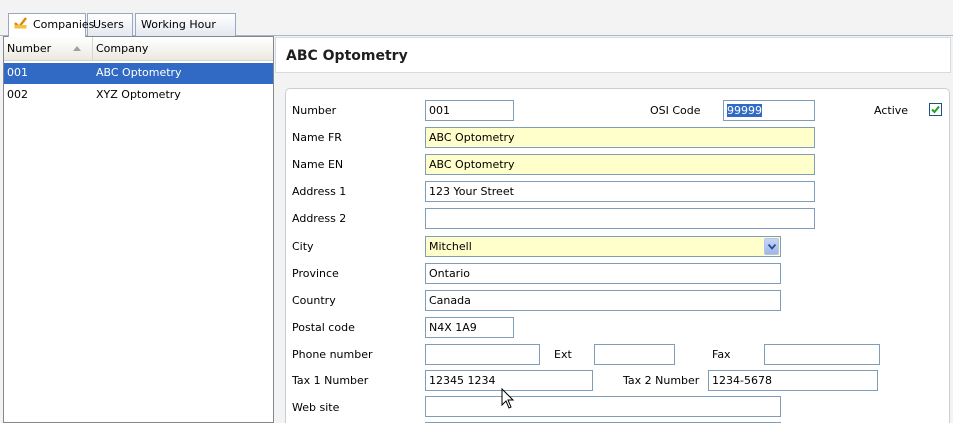 The height and width of the screenshot is (423, 953). I want to click on name-en-label: Name EN, so click(318, 164).